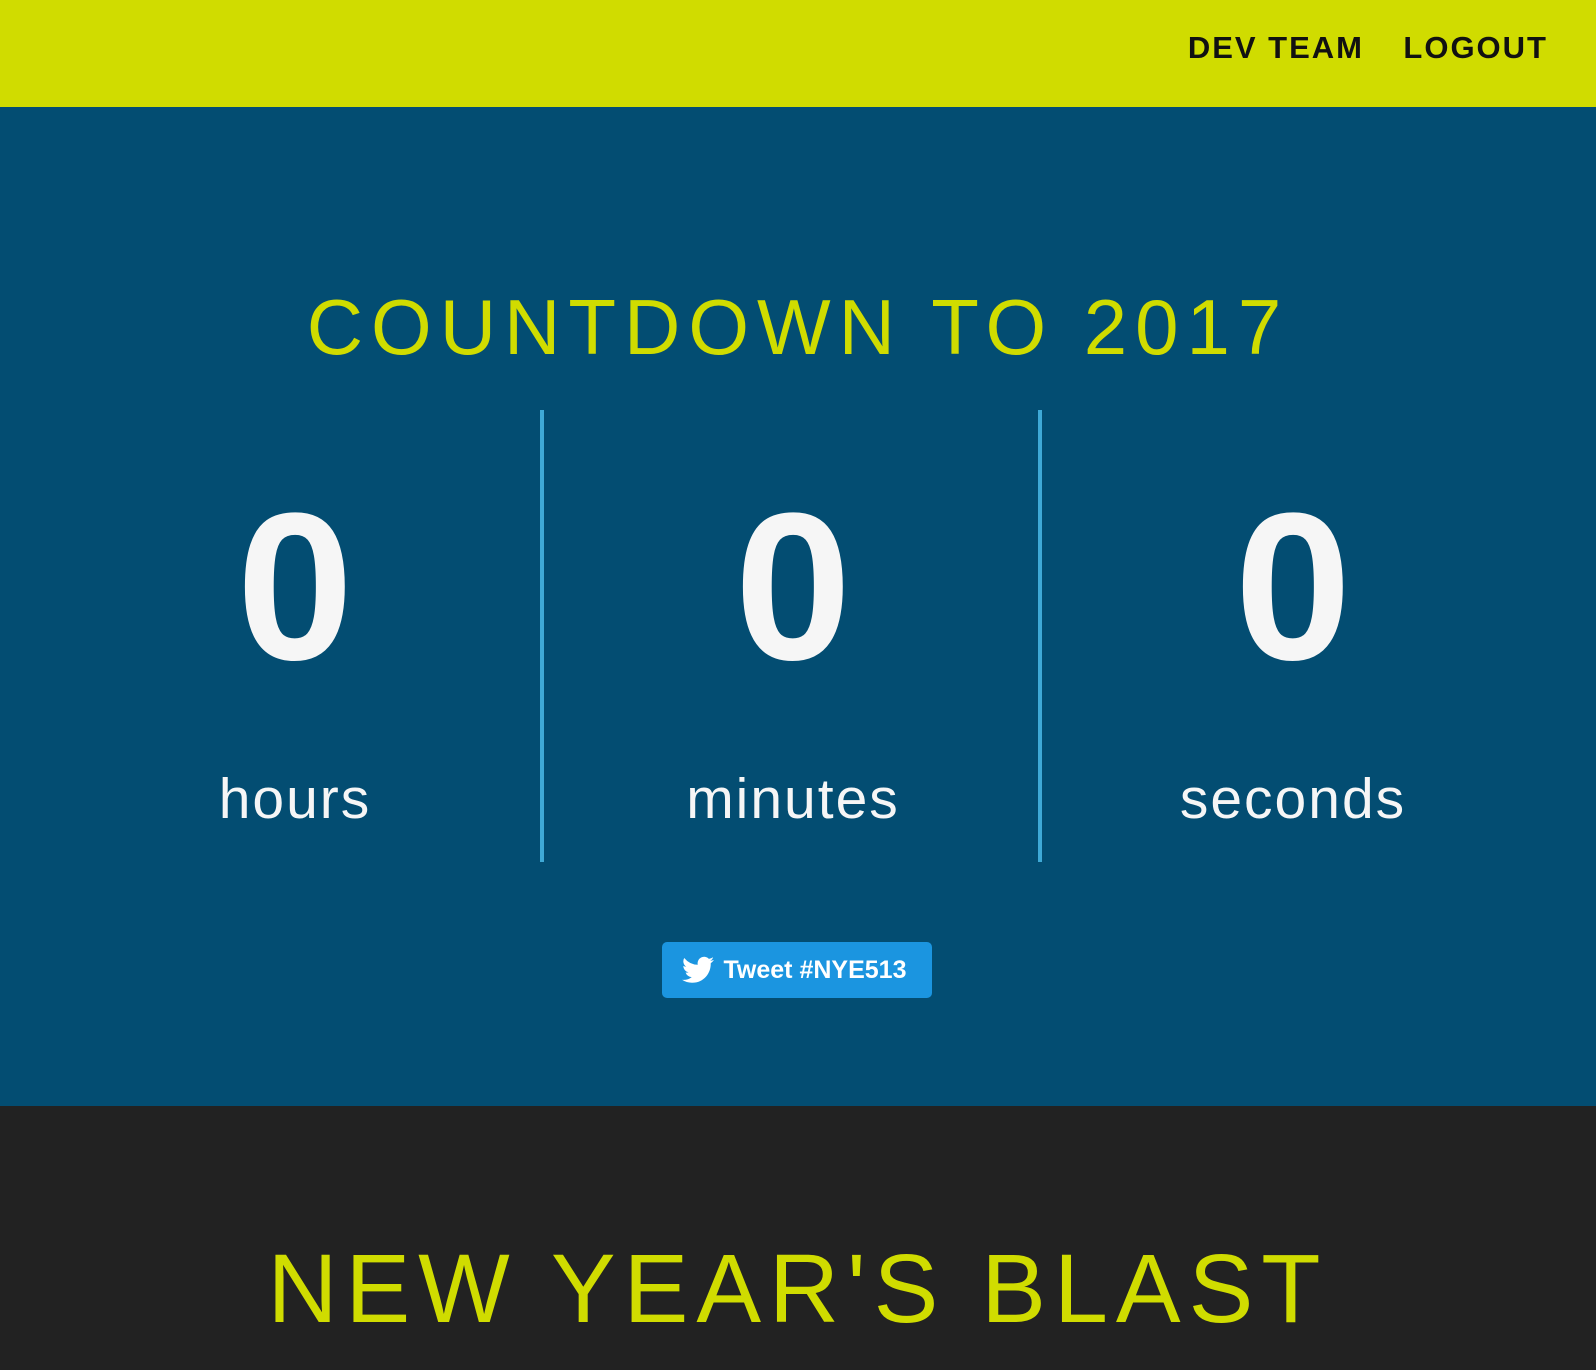 This screenshot has height=1370, width=1596. What do you see at coordinates (1293, 586) in the screenshot?
I see `seconds-value: 0` at bounding box center [1293, 586].